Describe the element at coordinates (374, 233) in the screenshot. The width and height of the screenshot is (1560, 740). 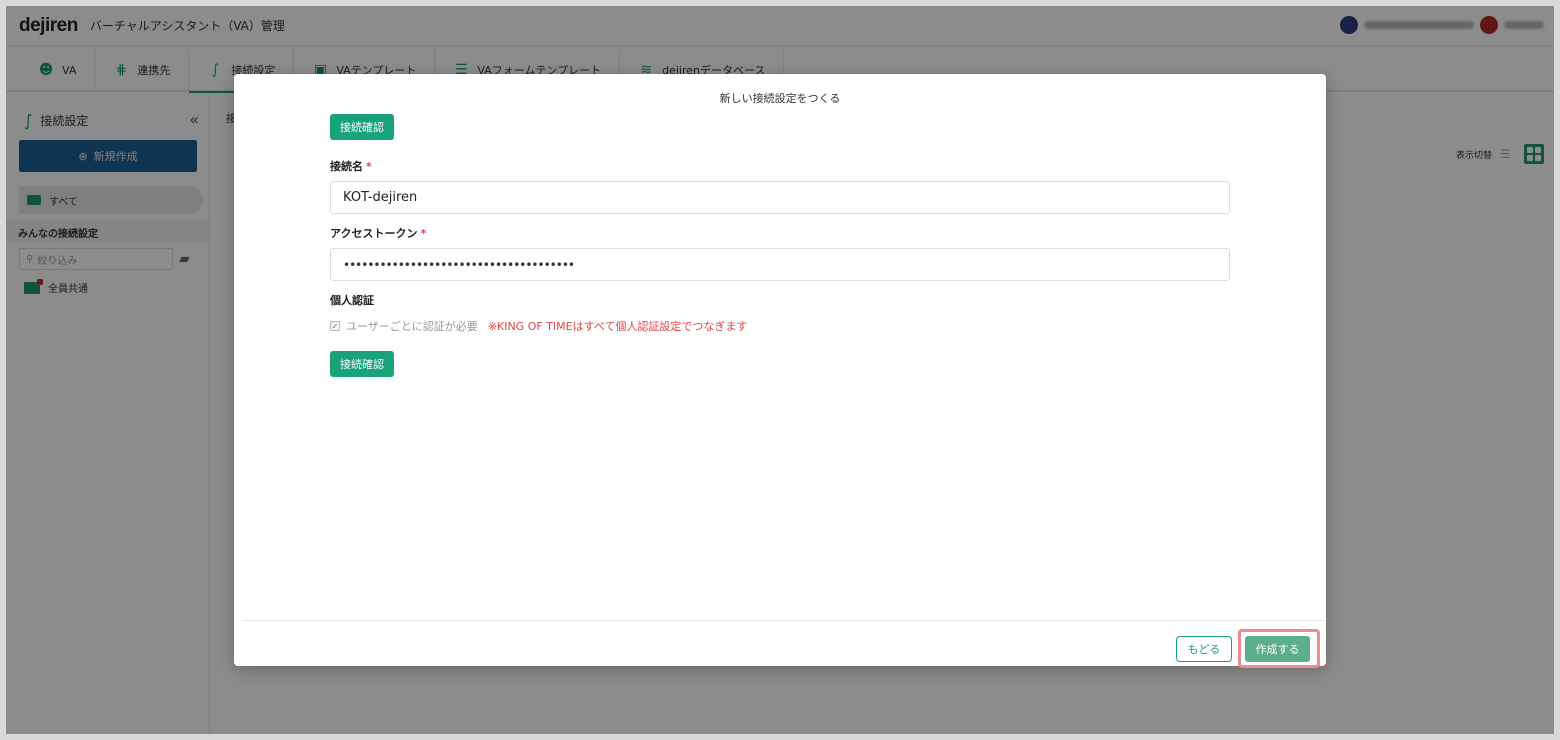
I see `access-token-label-text: アクセストークン` at that location.